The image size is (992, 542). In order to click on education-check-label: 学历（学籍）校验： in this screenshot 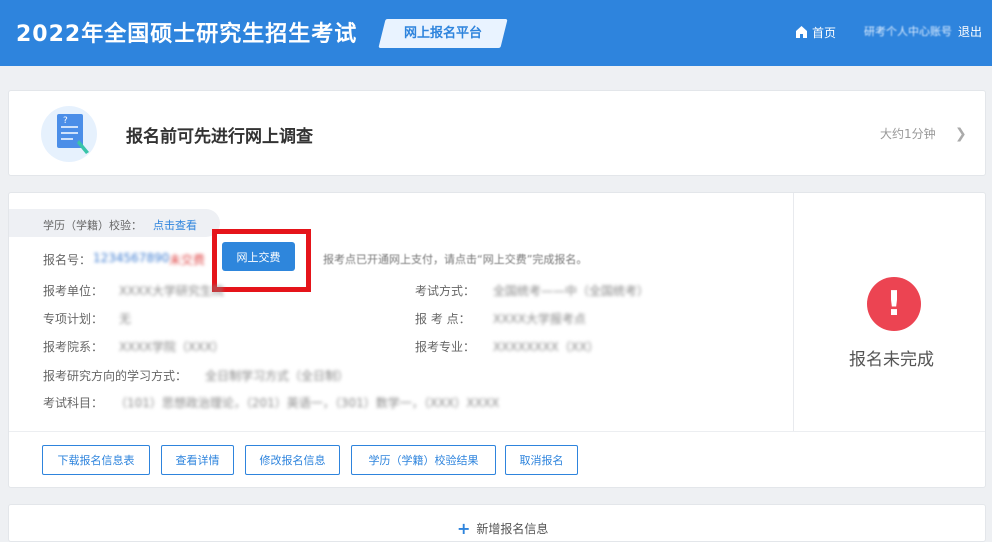, I will do `click(92, 225)`.